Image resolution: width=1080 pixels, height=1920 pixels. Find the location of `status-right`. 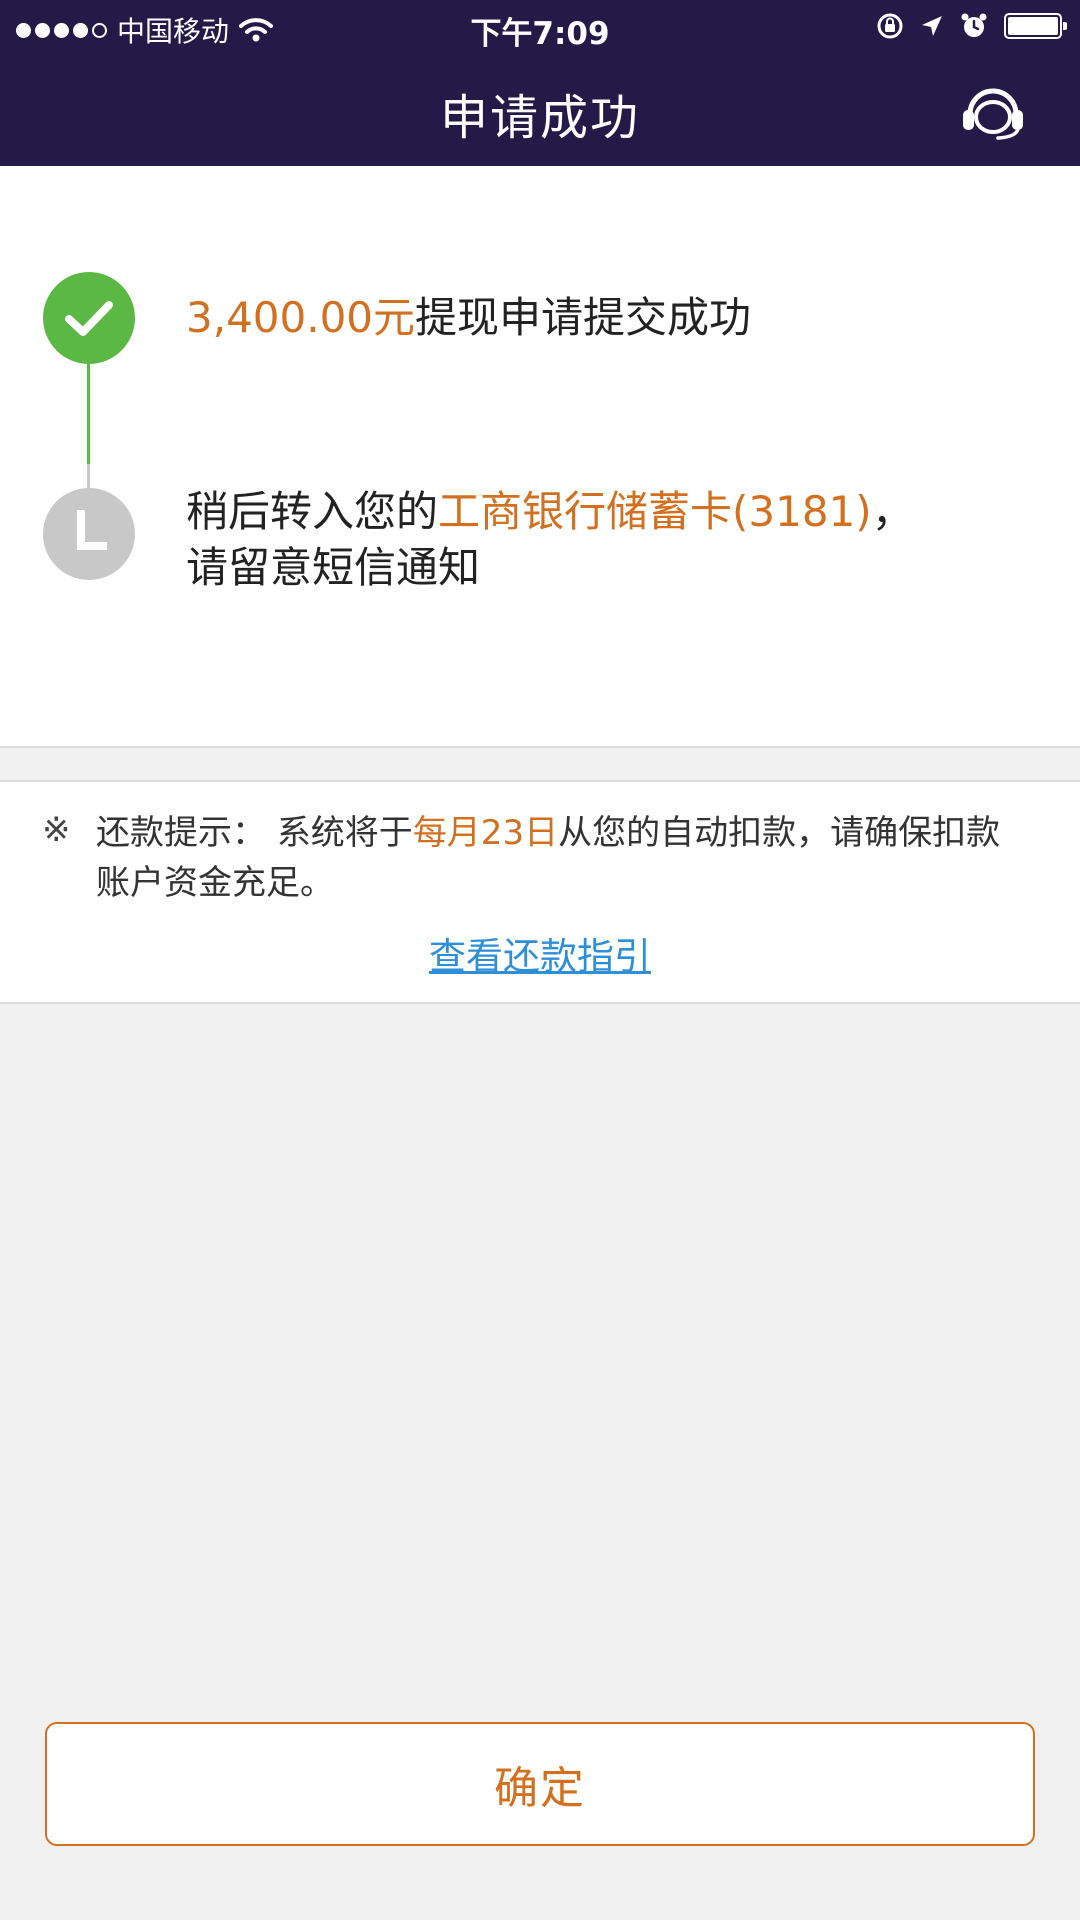

status-right is located at coordinates (971, 26).